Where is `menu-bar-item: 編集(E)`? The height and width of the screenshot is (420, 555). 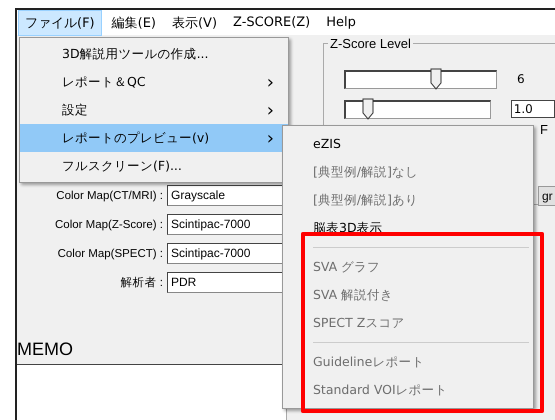 menu-bar-item: 編集(E) is located at coordinates (134, 22).